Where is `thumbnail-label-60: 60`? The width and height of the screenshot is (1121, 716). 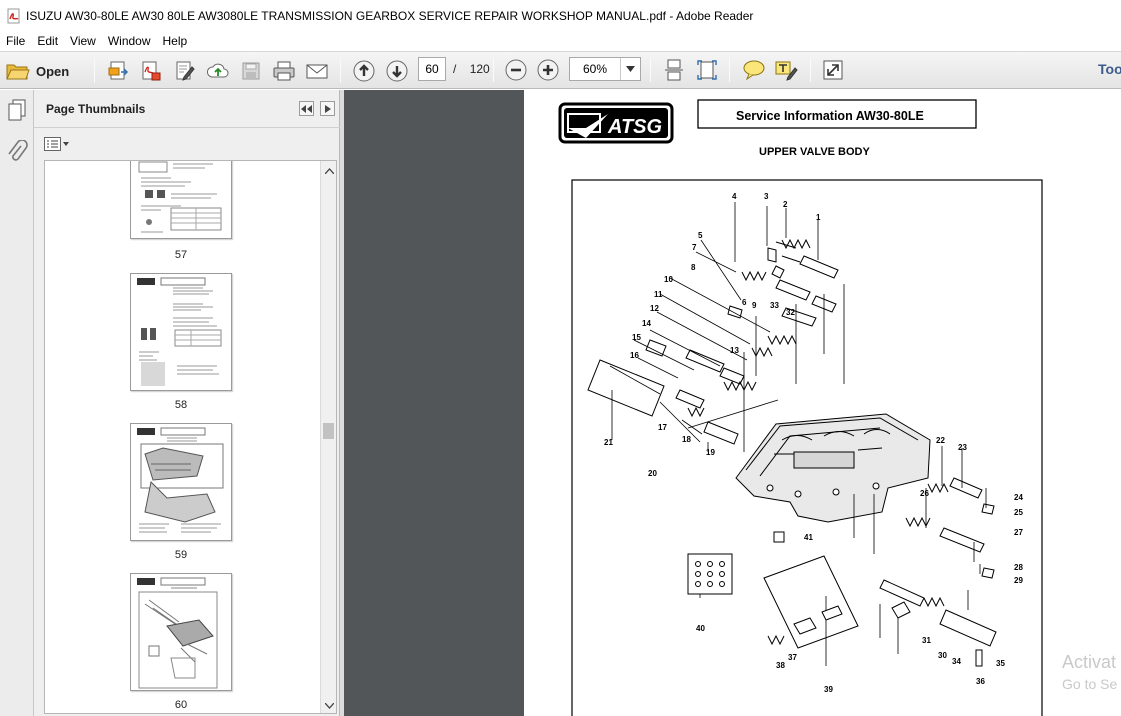
thumbnail-label-60: 60 is located at coordinates (181, 705).